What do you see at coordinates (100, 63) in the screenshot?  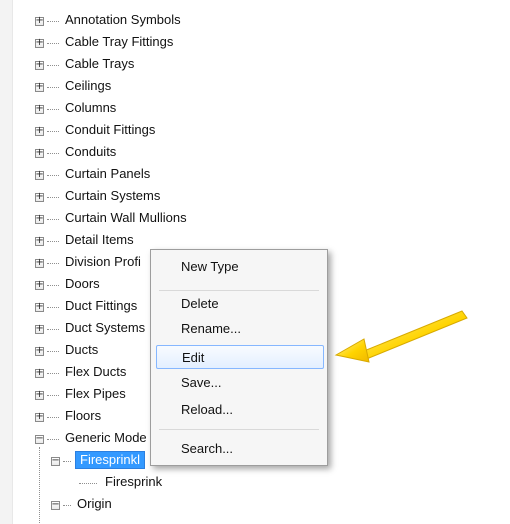 I see `tree-item-label: Cable Trays` at bounding box center [100, 63].